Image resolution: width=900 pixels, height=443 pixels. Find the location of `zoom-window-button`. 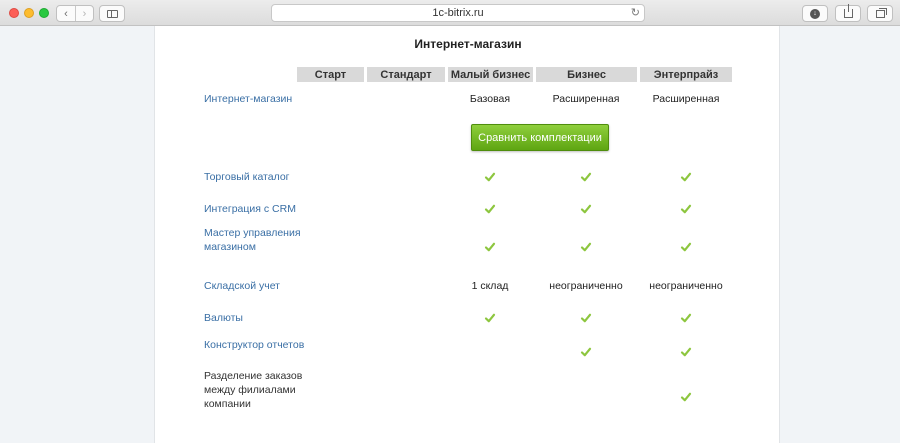

zoom-window-button is located at coordinates (44, 13).